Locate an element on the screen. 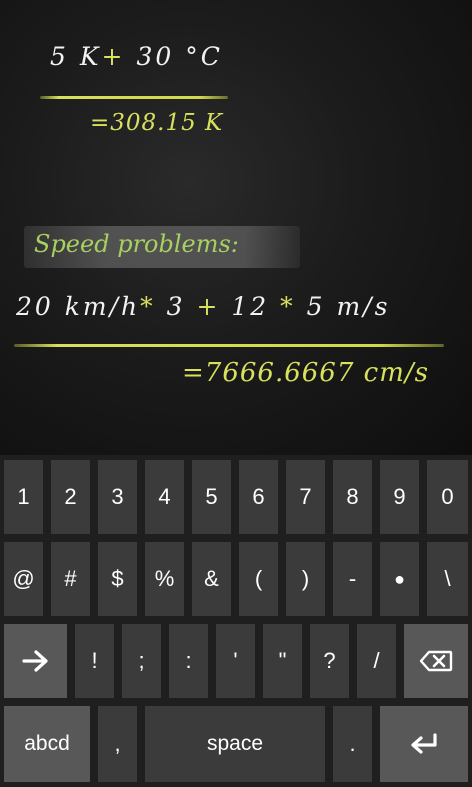  key-backspace is located at coordinates (436, 661).